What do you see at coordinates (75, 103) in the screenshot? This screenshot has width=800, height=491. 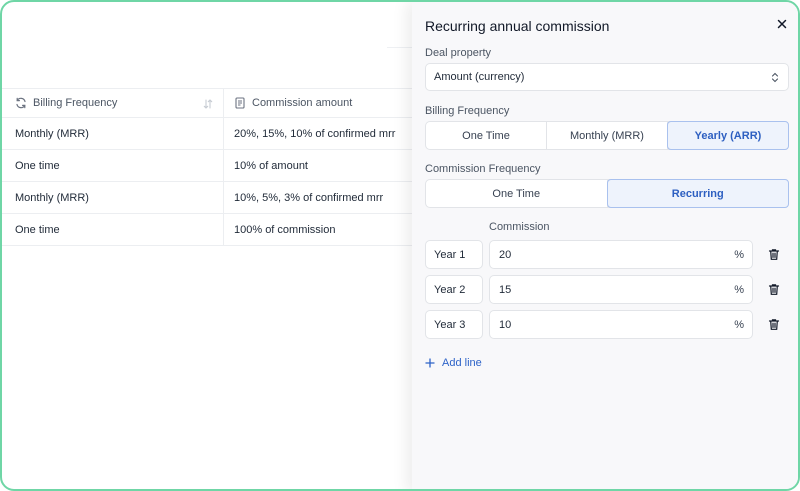 I see `column-header-label: Billing Frequency` at bounding box center [75, 103].